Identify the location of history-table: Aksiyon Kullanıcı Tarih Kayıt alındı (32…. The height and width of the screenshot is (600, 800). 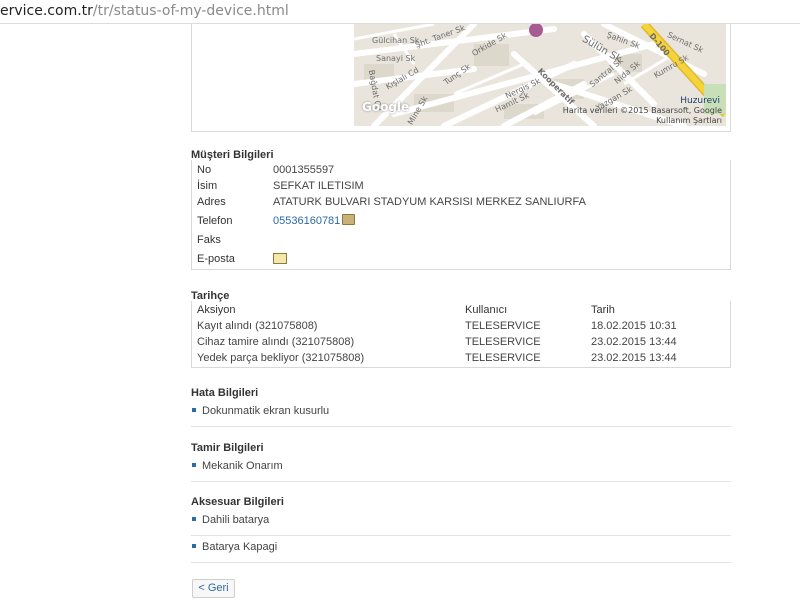
(461, 334).